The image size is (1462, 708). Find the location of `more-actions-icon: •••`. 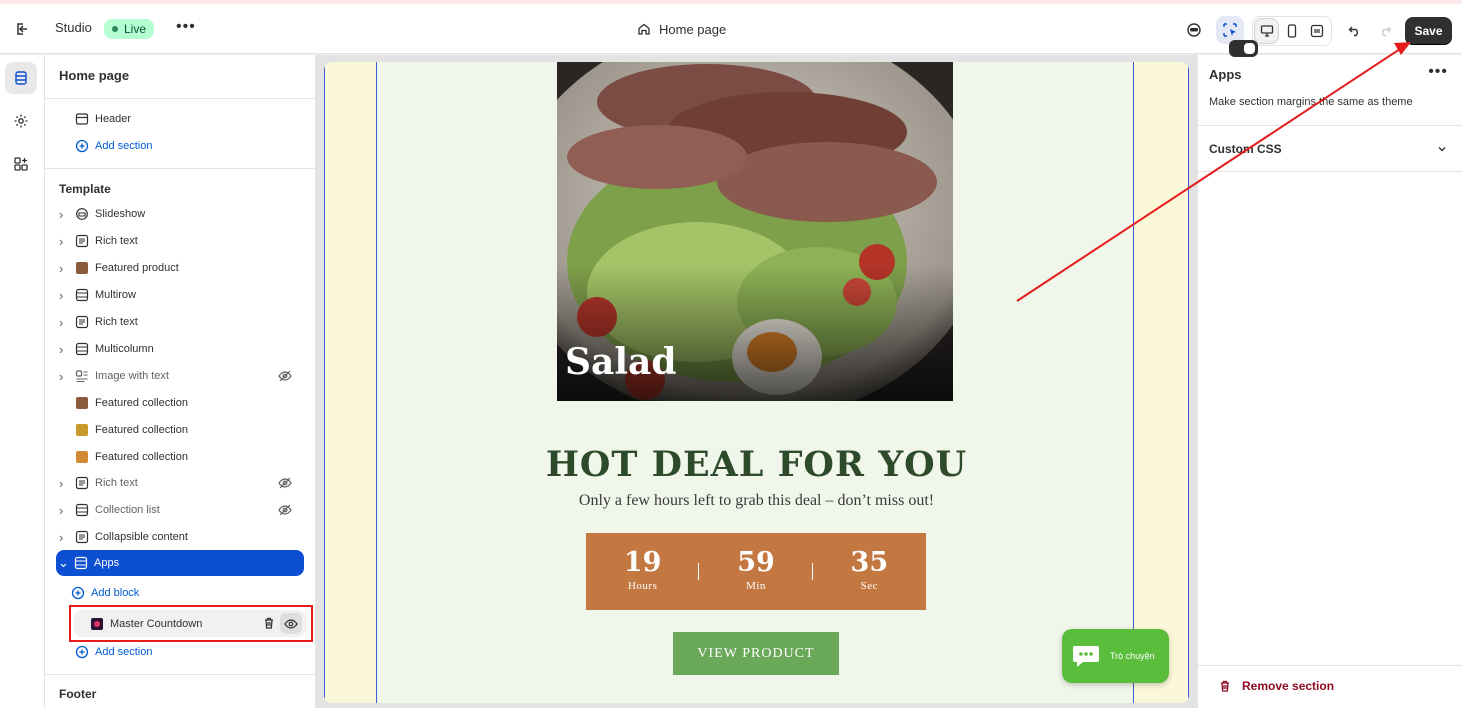

more-actions-icon: ••• is located at coordinates (186, 27).